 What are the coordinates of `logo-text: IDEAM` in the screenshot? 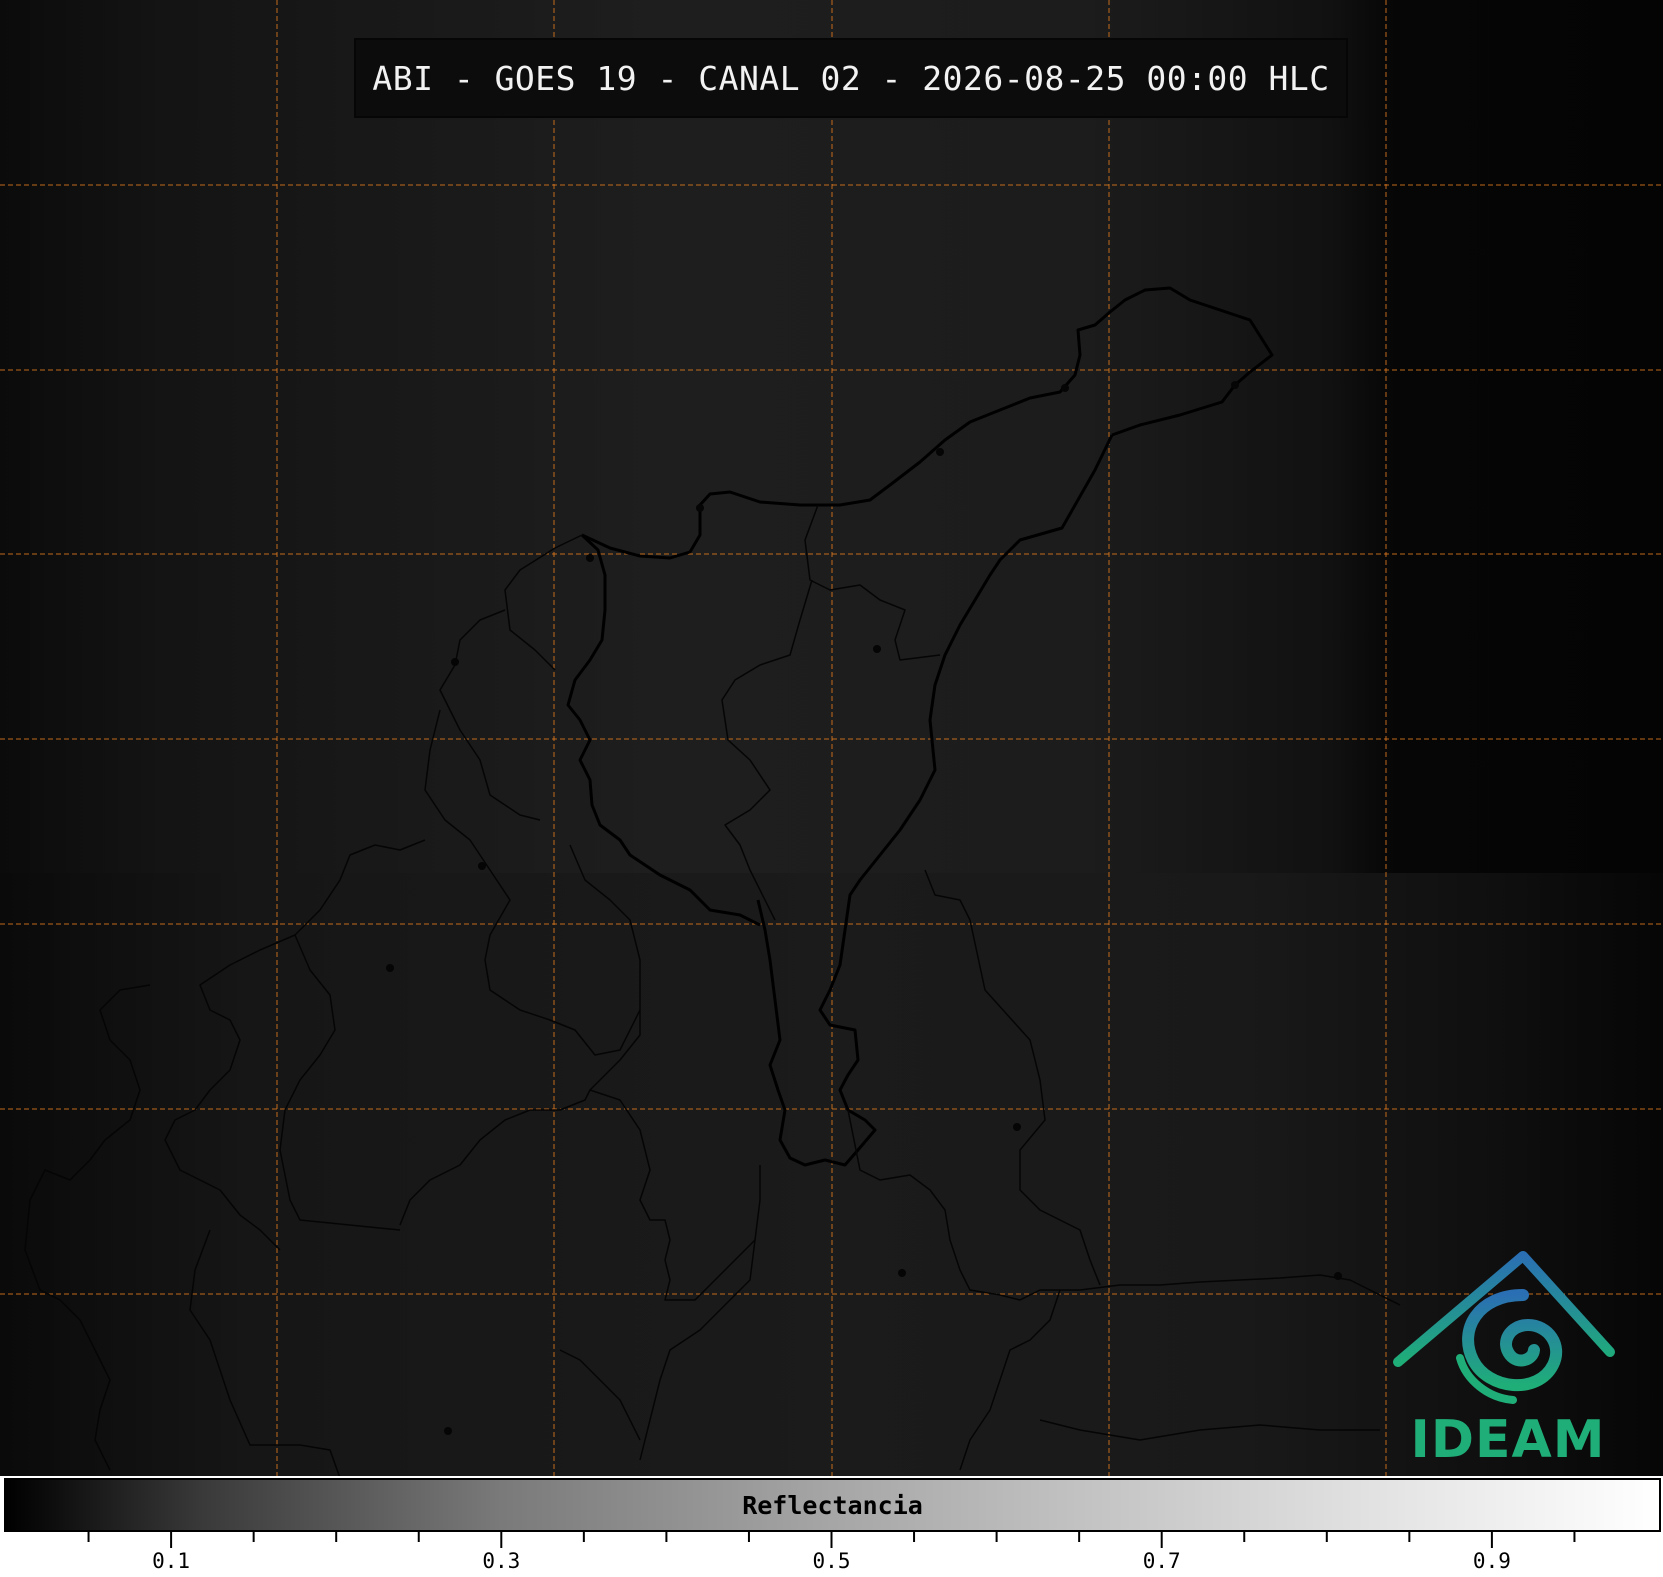 It's located at (1508, 1440).